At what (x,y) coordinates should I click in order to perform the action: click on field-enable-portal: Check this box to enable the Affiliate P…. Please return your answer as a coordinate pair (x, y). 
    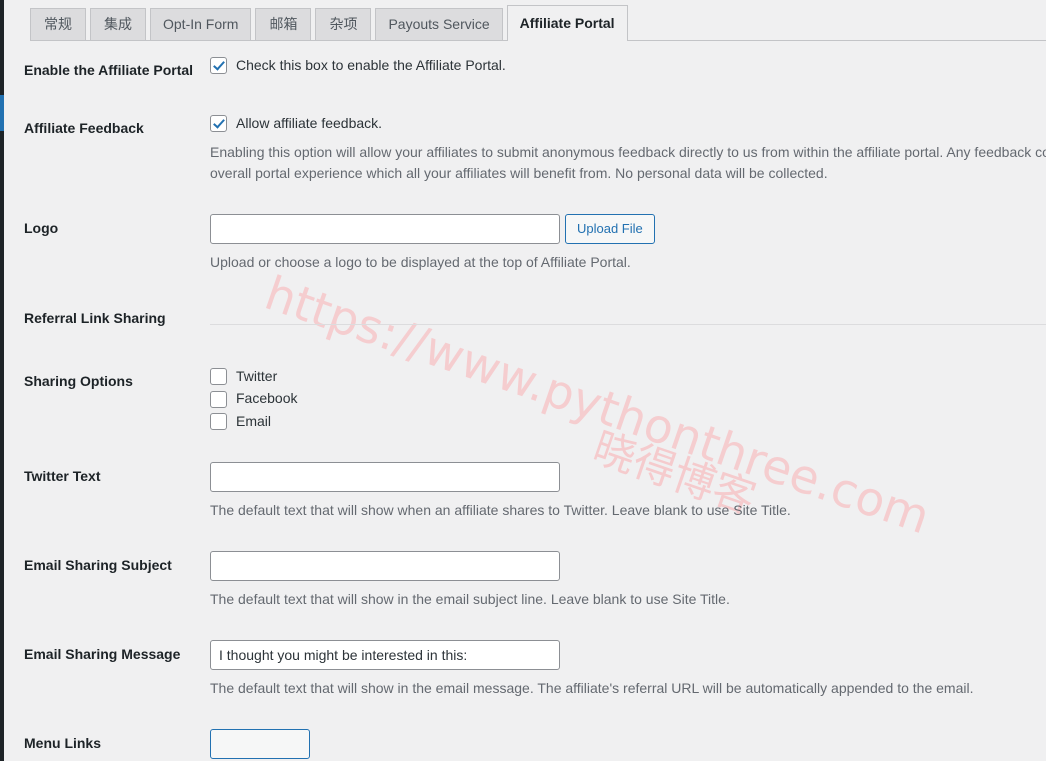
    Looking at the image, I should click on (628, 66).